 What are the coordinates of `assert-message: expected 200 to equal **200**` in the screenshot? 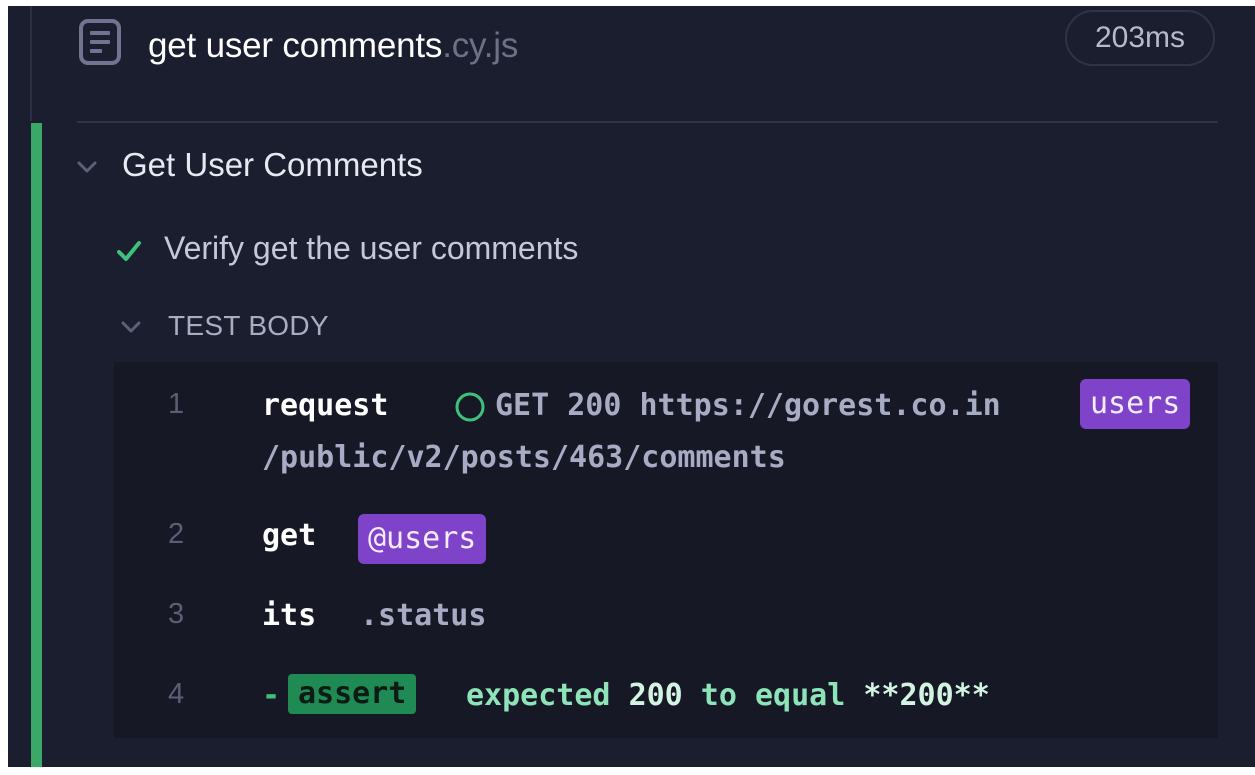 It's located at (728, 695).